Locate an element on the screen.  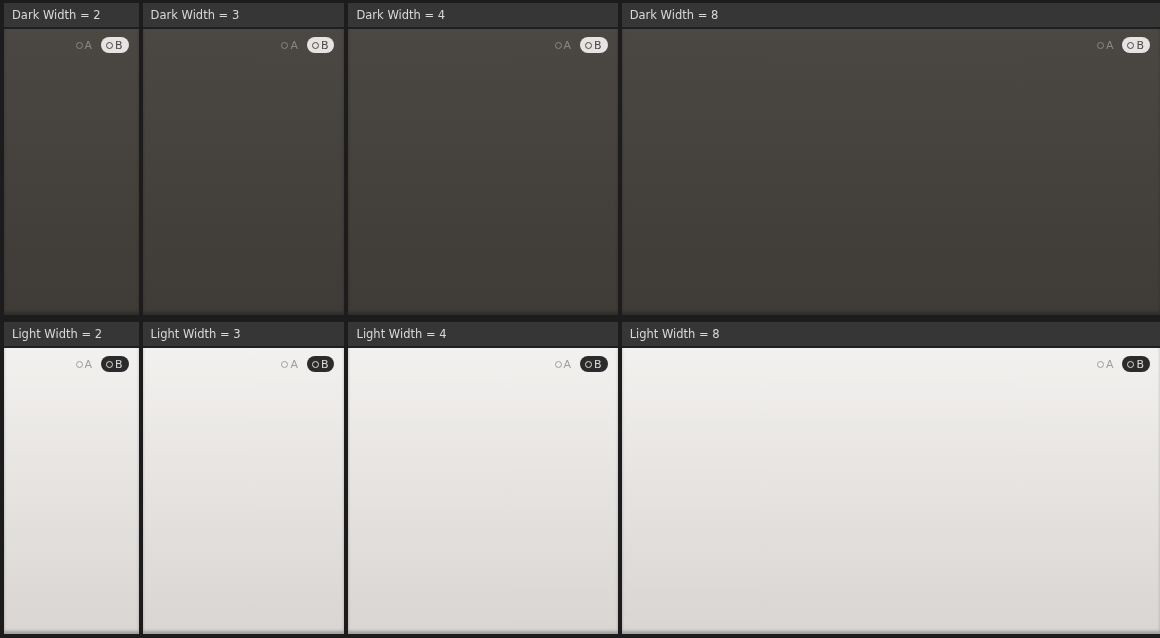
panel-title: Light Width = 8 is located at coordinates (674, 334).